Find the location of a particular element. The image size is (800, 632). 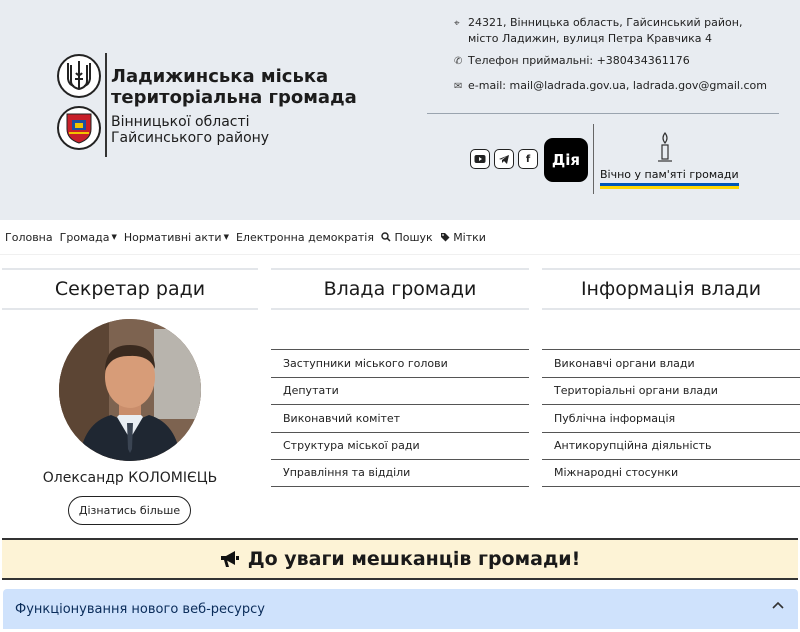

address-line-2: місто Ладижин, вулиця Петра Кравчика 4 is located at coordinates (590, 38).